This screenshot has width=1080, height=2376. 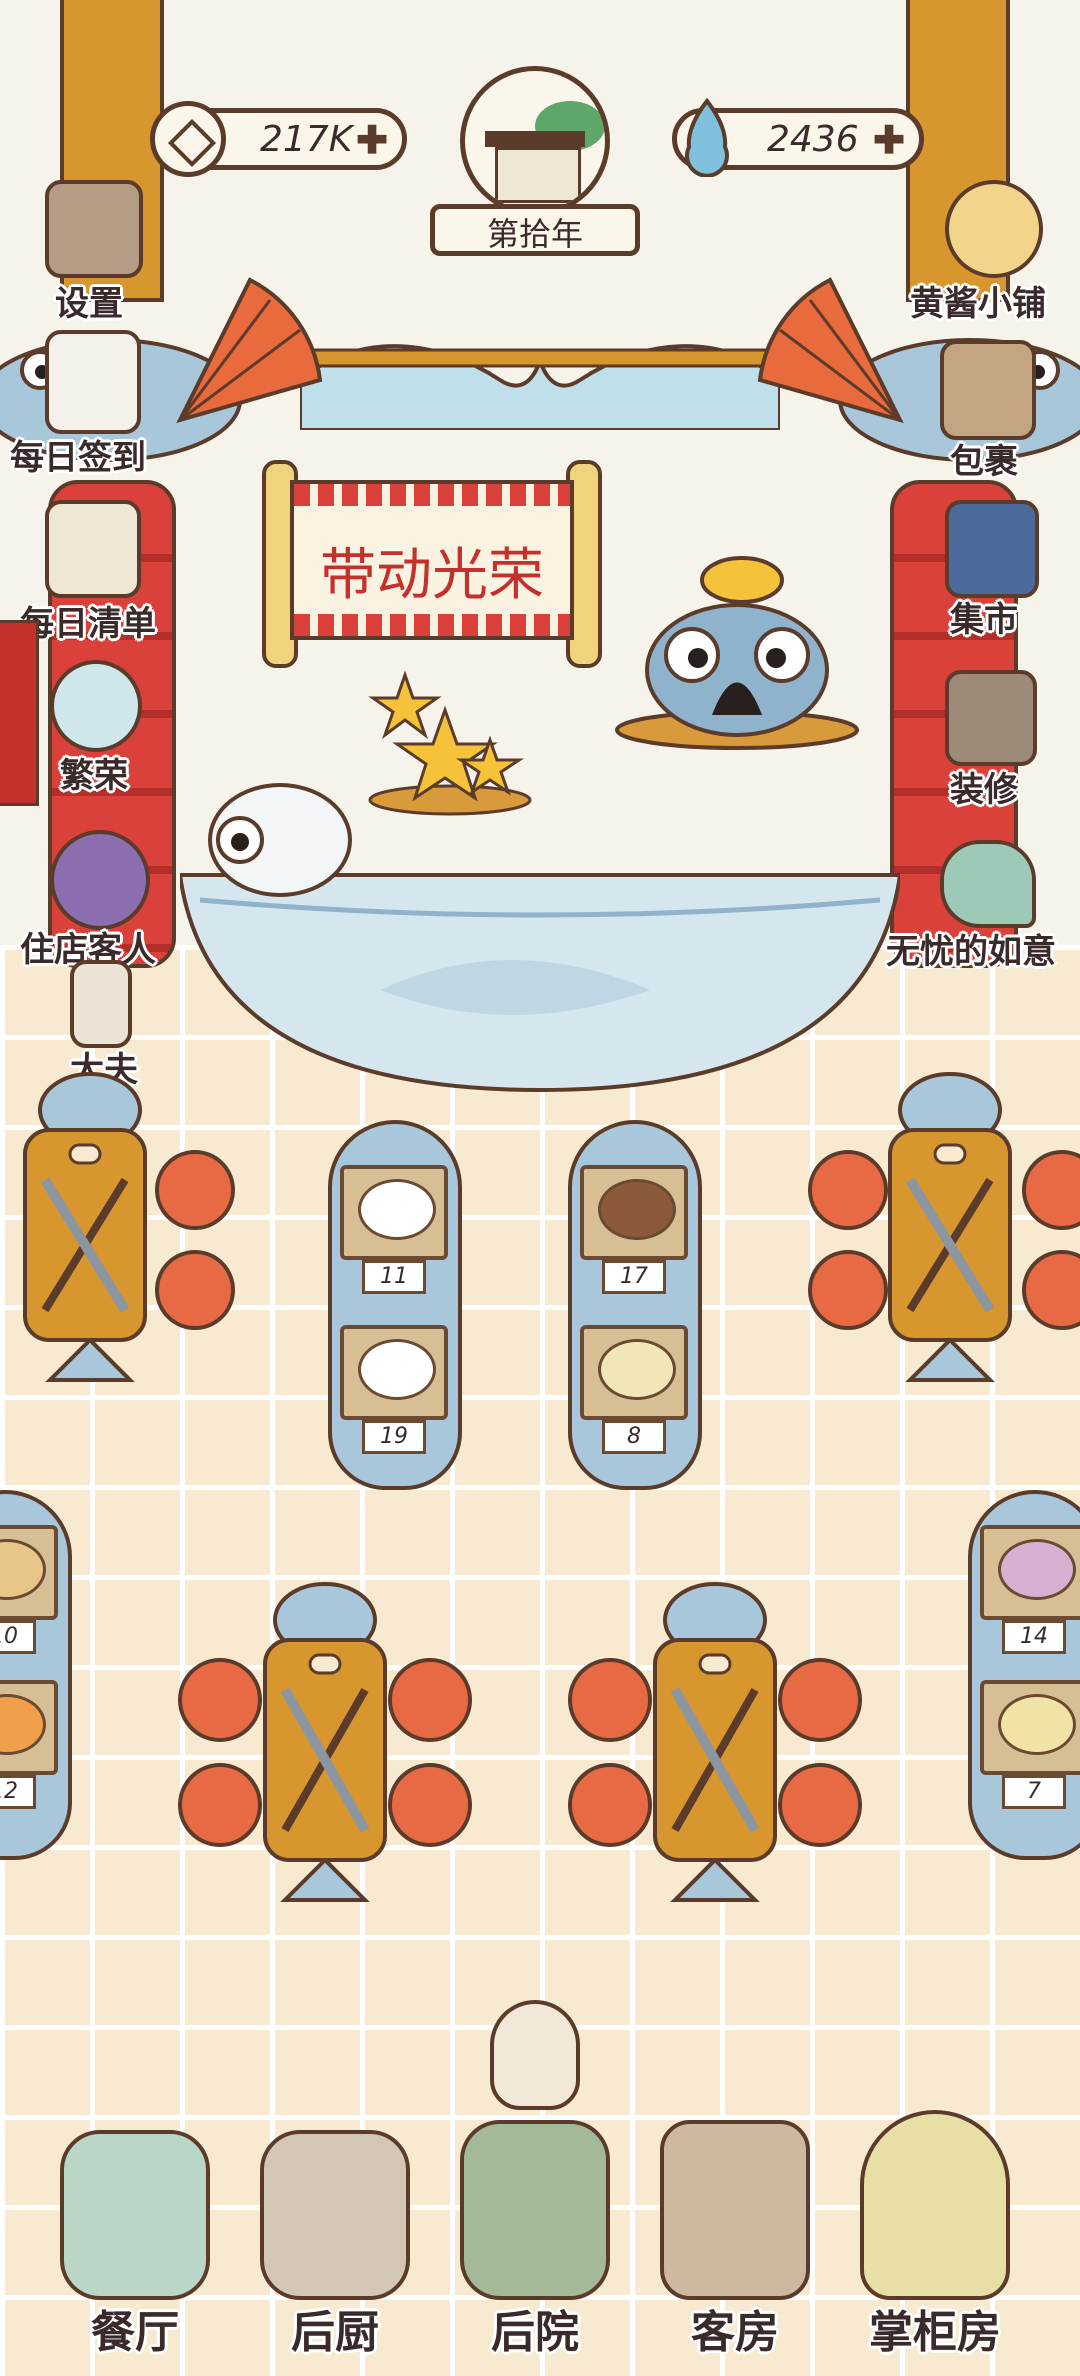 What do you see at coordinates (634, 1277) in the screenshot?
I see `dish-count: 17` at bounding box center [634, 1277].